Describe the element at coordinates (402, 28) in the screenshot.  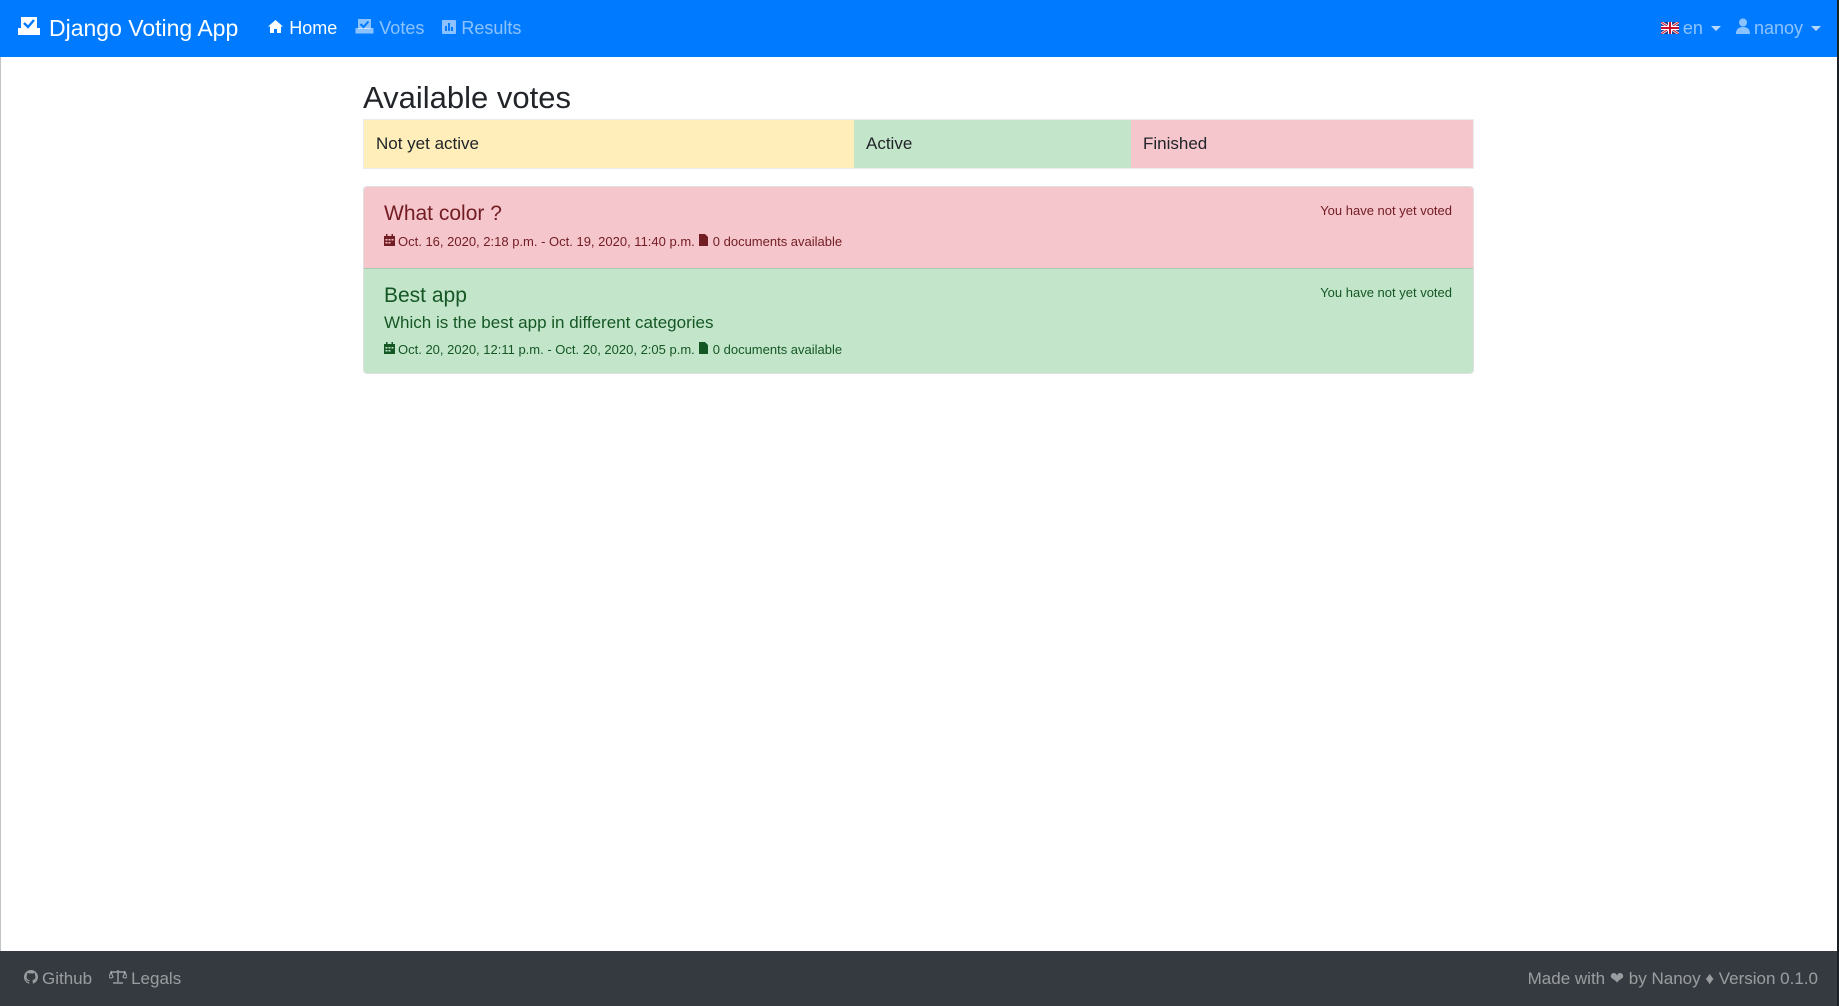
I see `nav-votes-label: Votes` at that location.